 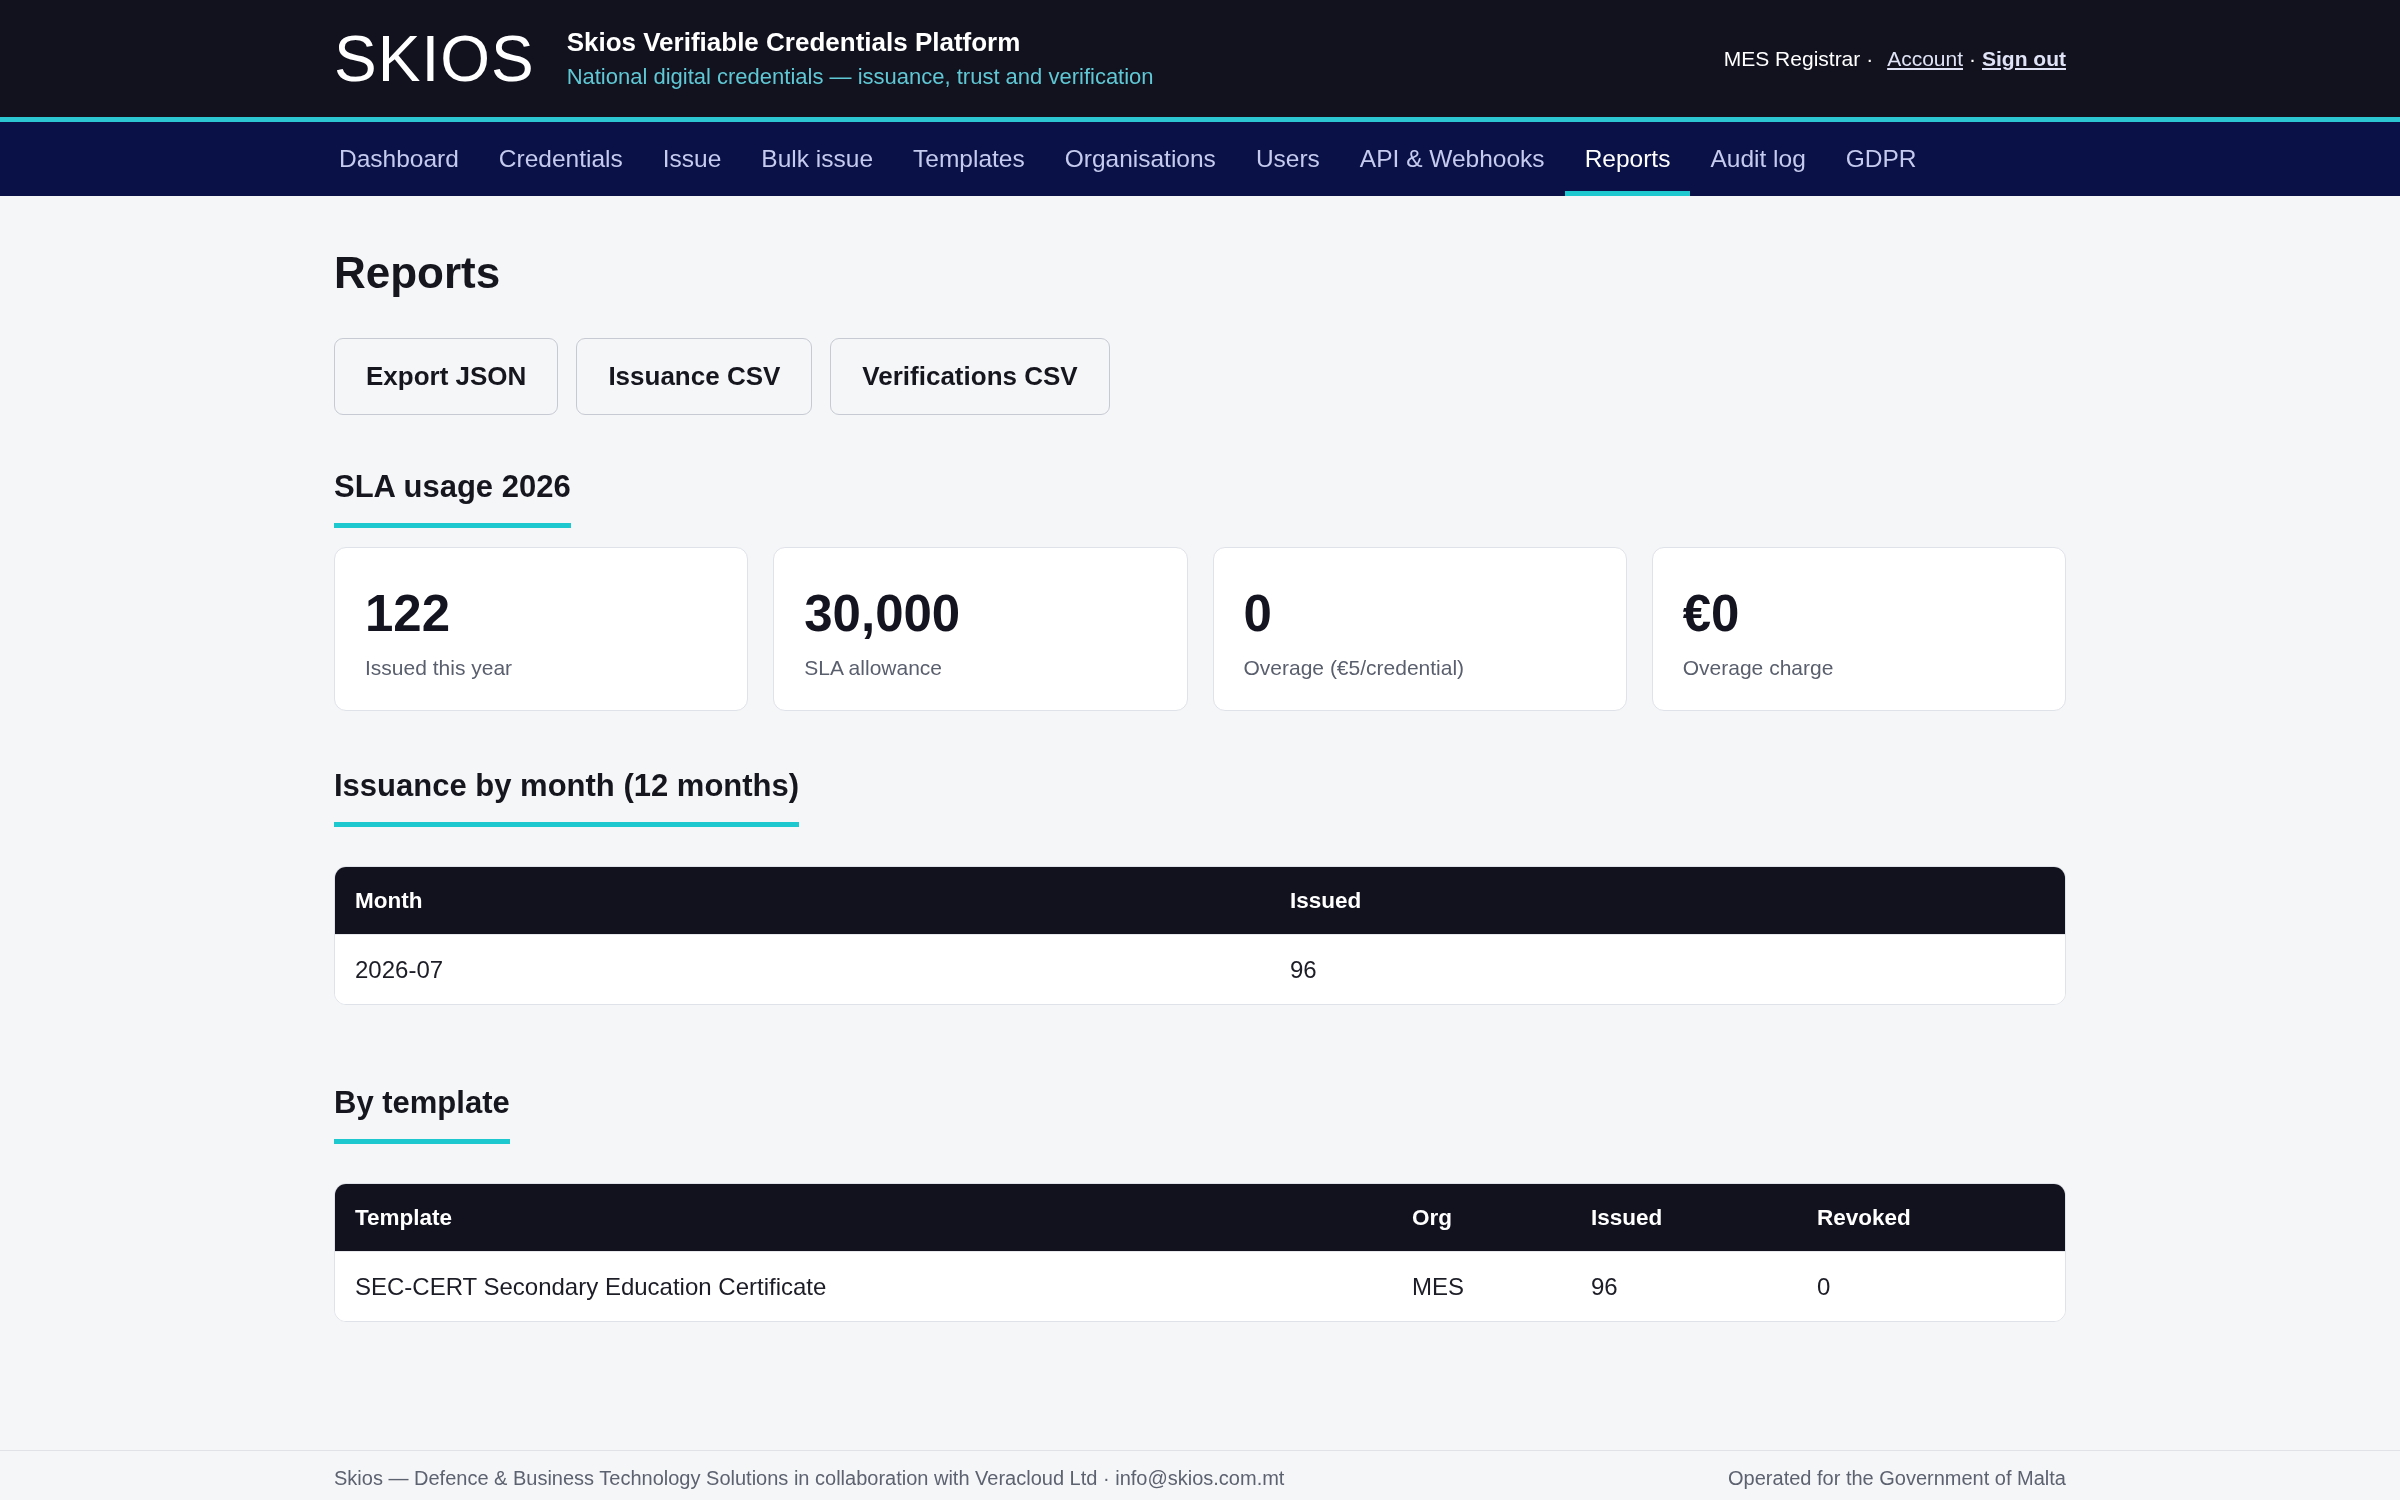 I want to click on nav-tab: Audit log, so click(x=1758, y=159).